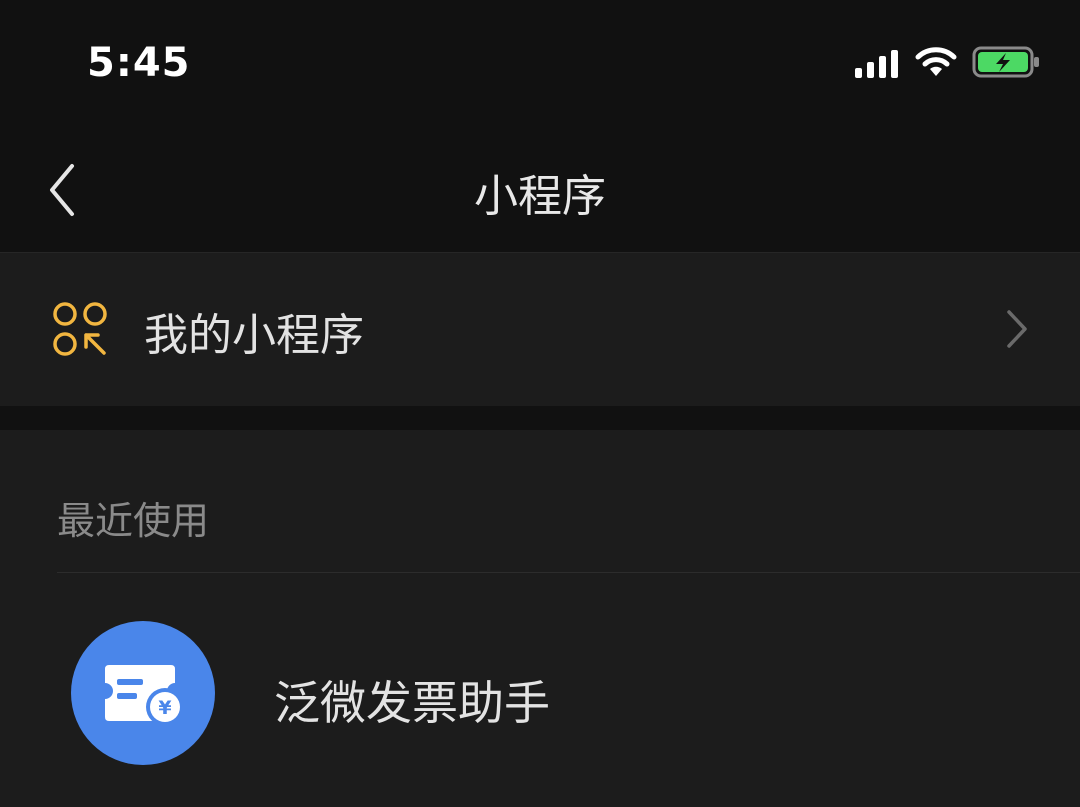  I want to click on status-icons, so click(948, 62).